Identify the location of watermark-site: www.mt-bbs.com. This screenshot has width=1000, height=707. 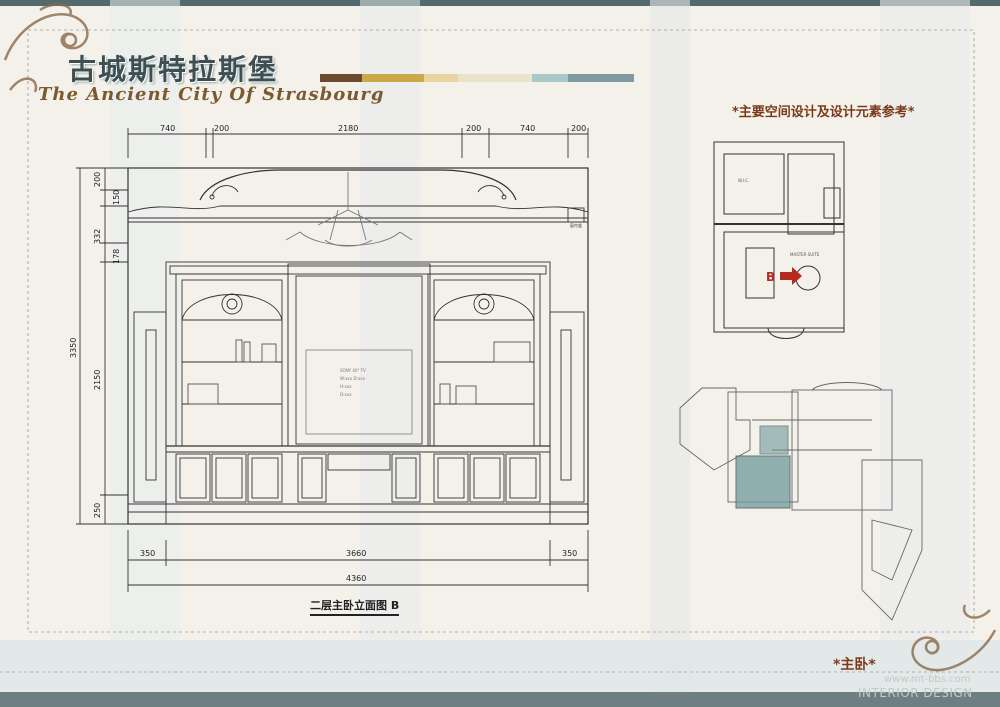
(927, 679).